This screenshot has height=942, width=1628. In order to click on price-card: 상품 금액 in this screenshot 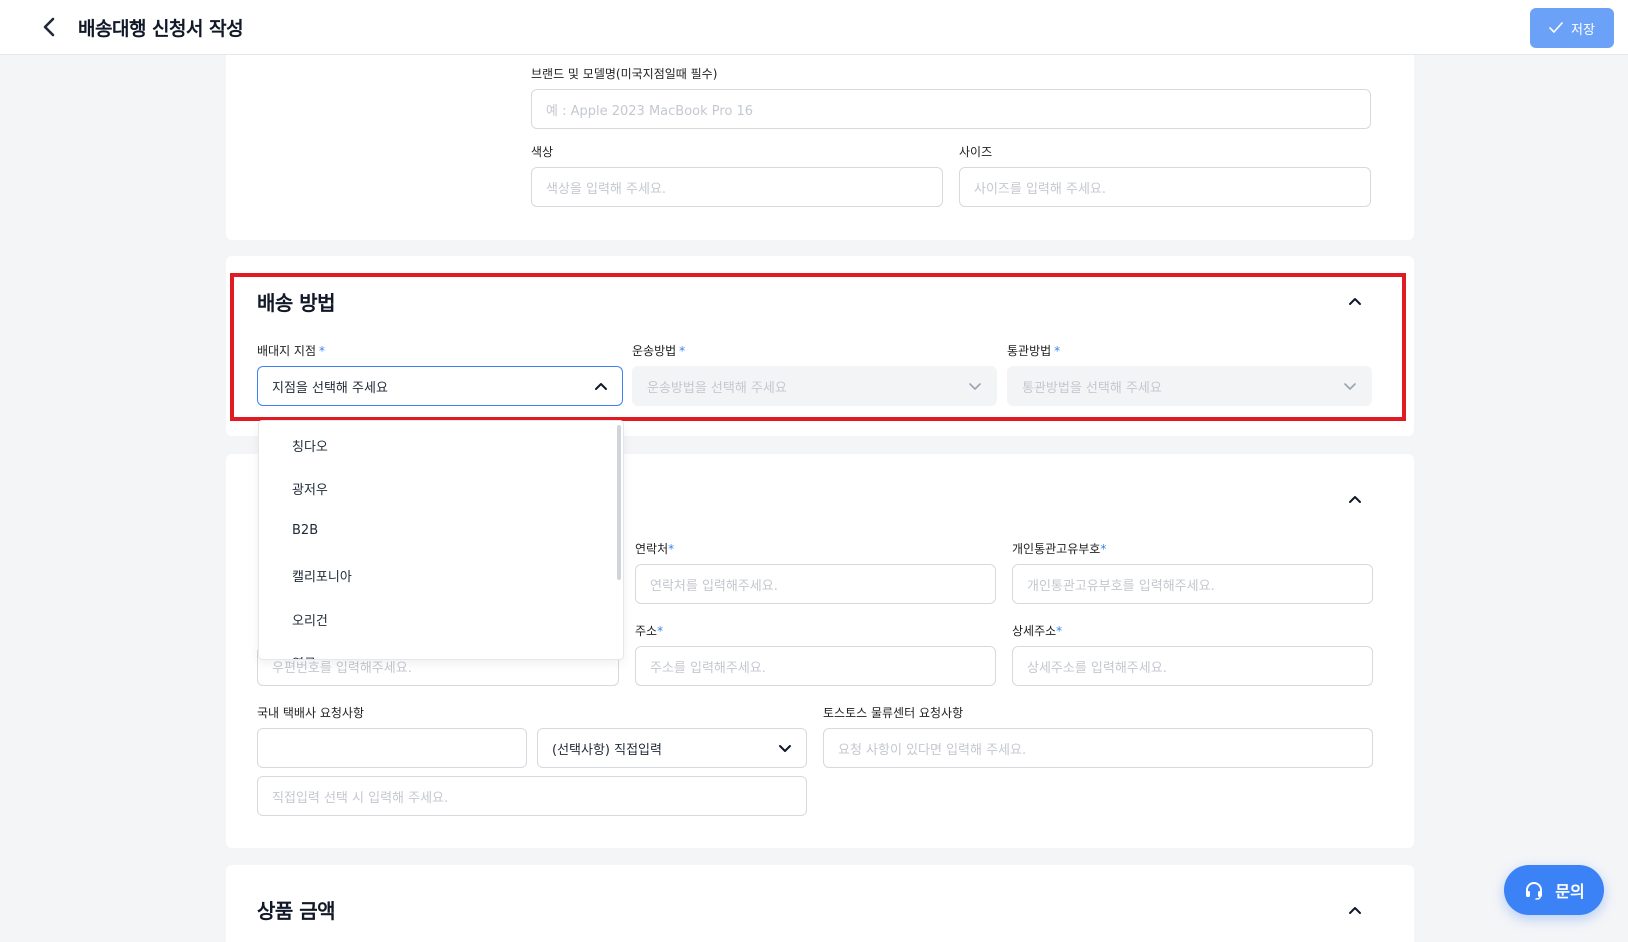, I will do `click(820, 903)`.